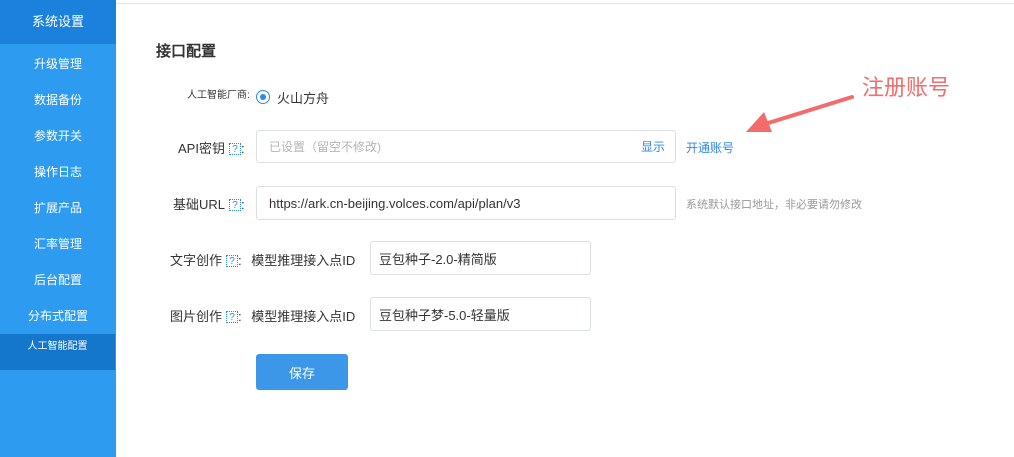 This screenshot has height=457, width=1014. Describe the element at coordinates (58, 100) in the screenshot. I see `sidebar-item-backup: 数据备份` at that location.